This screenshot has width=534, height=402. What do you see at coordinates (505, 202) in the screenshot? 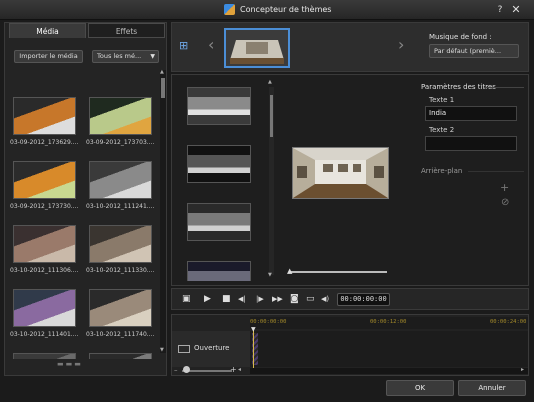
I see `remove-background-icon: ⊘` at bounding box center [505, 202].